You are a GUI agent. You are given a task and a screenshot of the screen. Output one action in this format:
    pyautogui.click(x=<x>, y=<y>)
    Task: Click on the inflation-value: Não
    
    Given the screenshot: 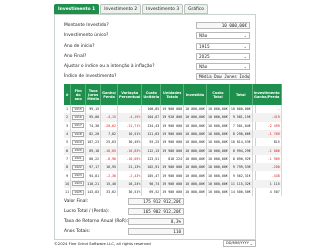 What is the action you would take?
    pyautogui.click(x=203, y=66)
    